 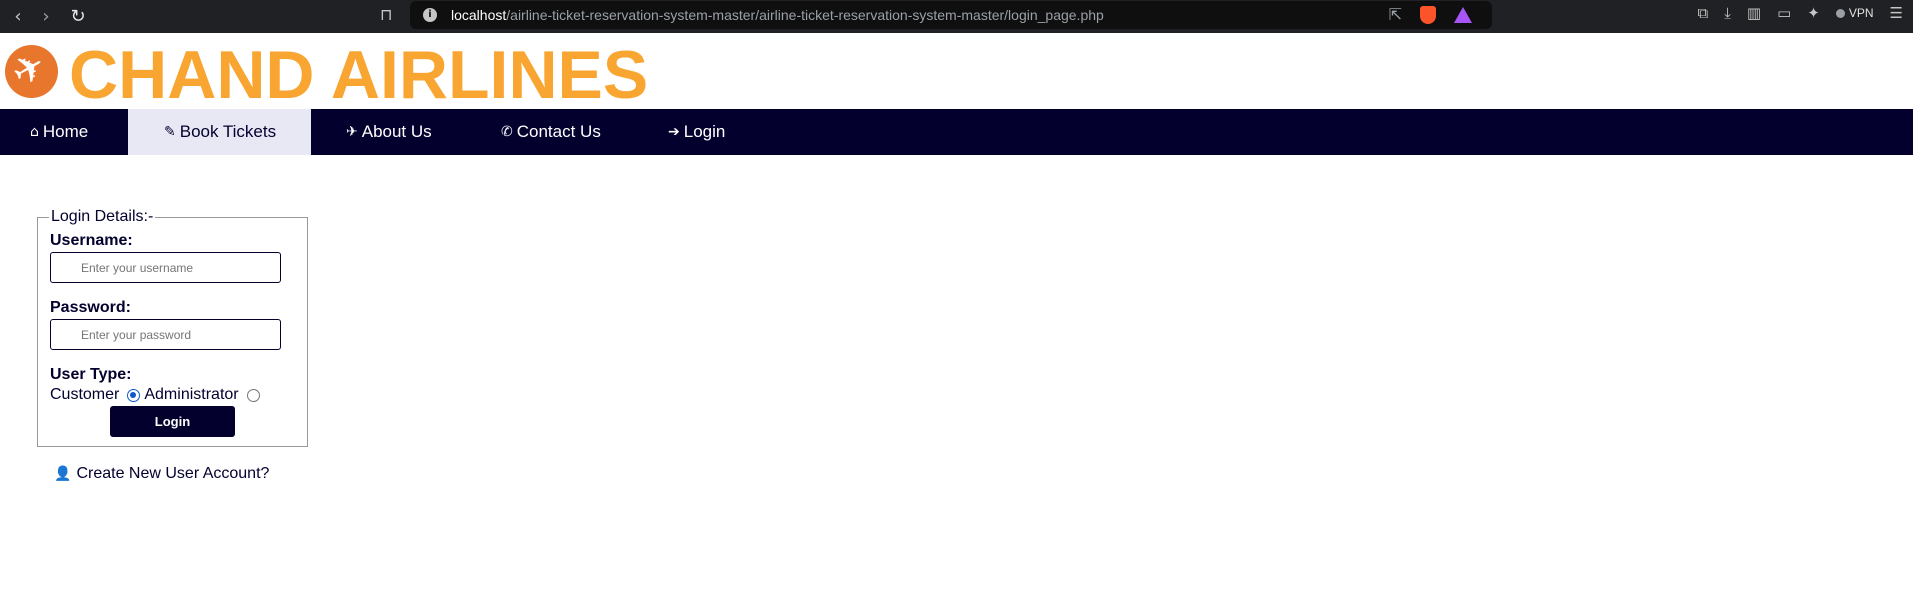 I want to click on password-input: Enter your password, so click(x=165, y=334).